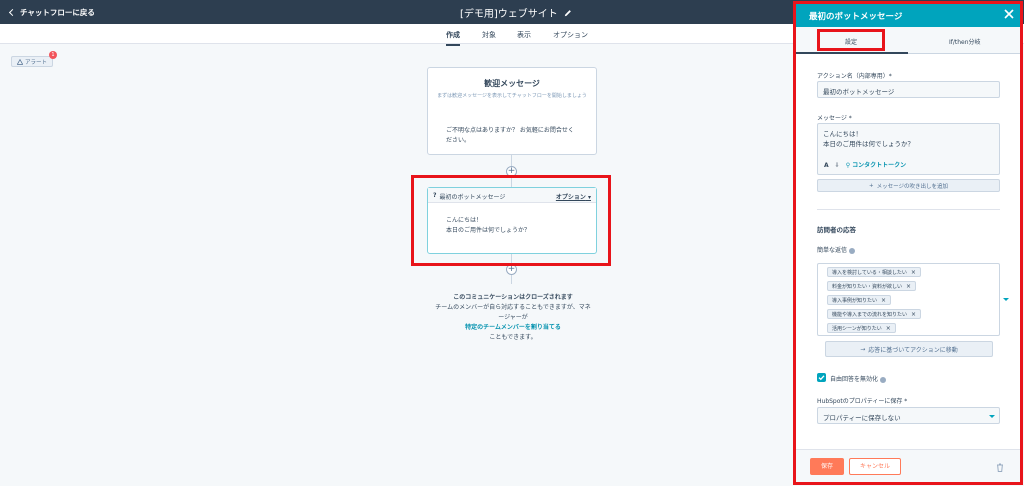 The height and width of the screenshot is (486, 1024). I want to click on closed-note-text: ージャーが, so click(513, 317).